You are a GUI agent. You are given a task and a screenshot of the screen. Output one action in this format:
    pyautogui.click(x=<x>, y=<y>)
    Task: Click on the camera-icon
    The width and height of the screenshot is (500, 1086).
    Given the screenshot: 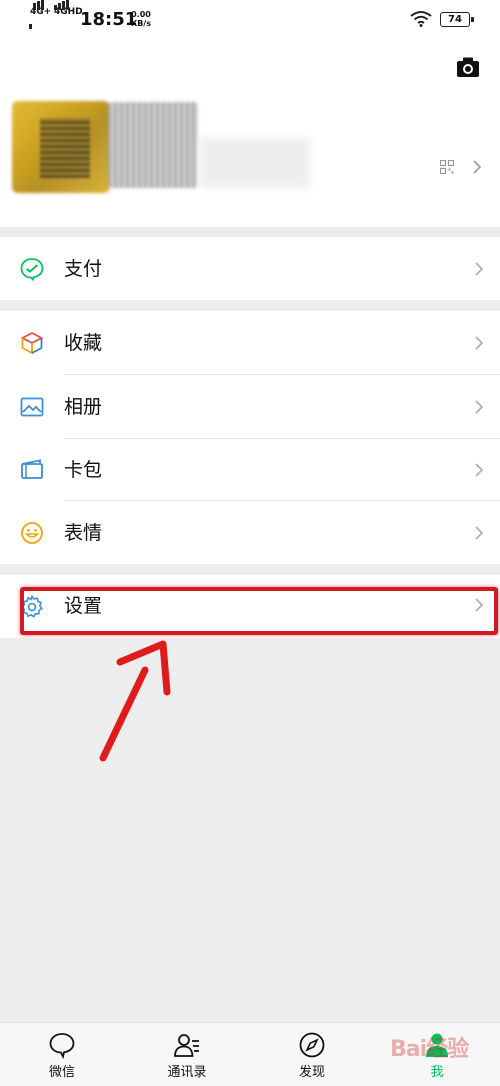 What is the action you would take?
    pyautogui.click(x=468, y=67)
    